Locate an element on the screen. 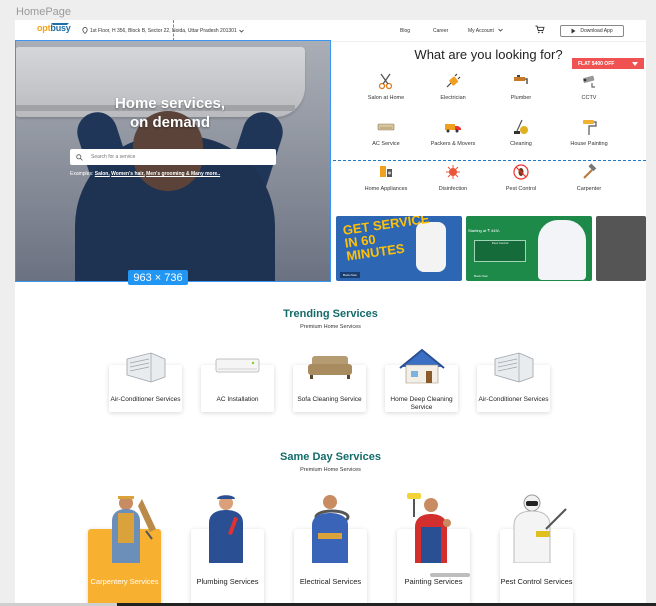  measure-guide is located at coordinates (173, 30).